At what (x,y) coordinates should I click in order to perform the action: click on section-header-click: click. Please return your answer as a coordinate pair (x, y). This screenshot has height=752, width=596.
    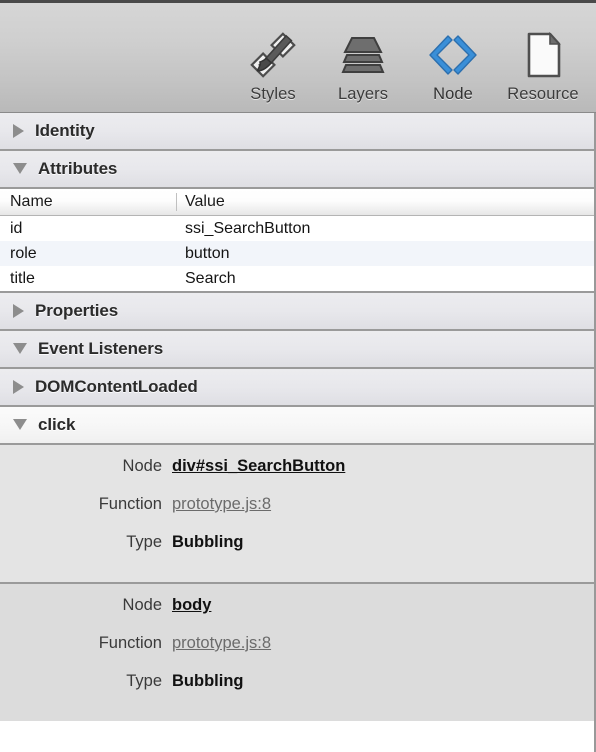
    Looking at the image, I should click on (297, 426).